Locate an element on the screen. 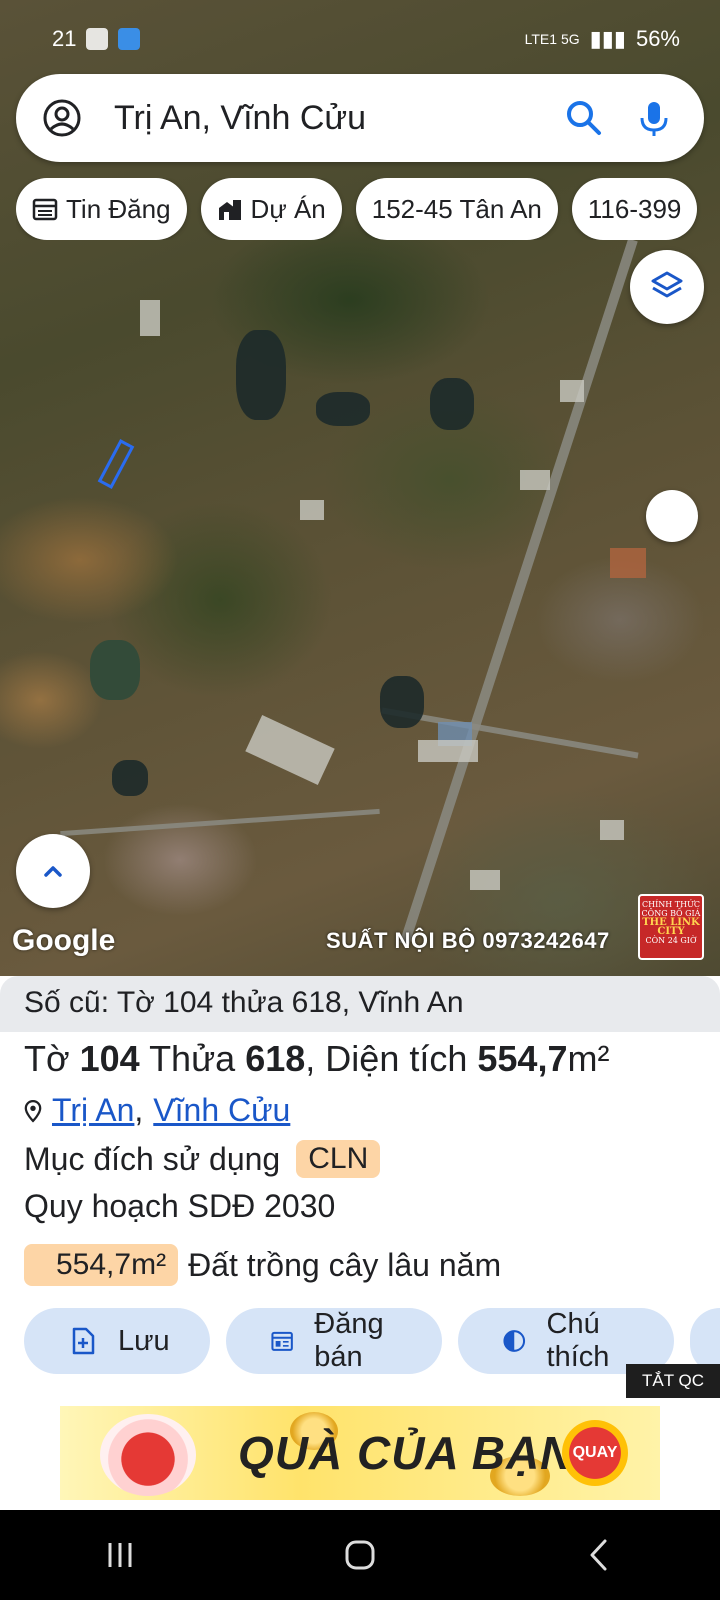 Image resolution: width=720 pixels, height=1600 pixels. chip-label: 116-399 is located at coordinates (634, 208).